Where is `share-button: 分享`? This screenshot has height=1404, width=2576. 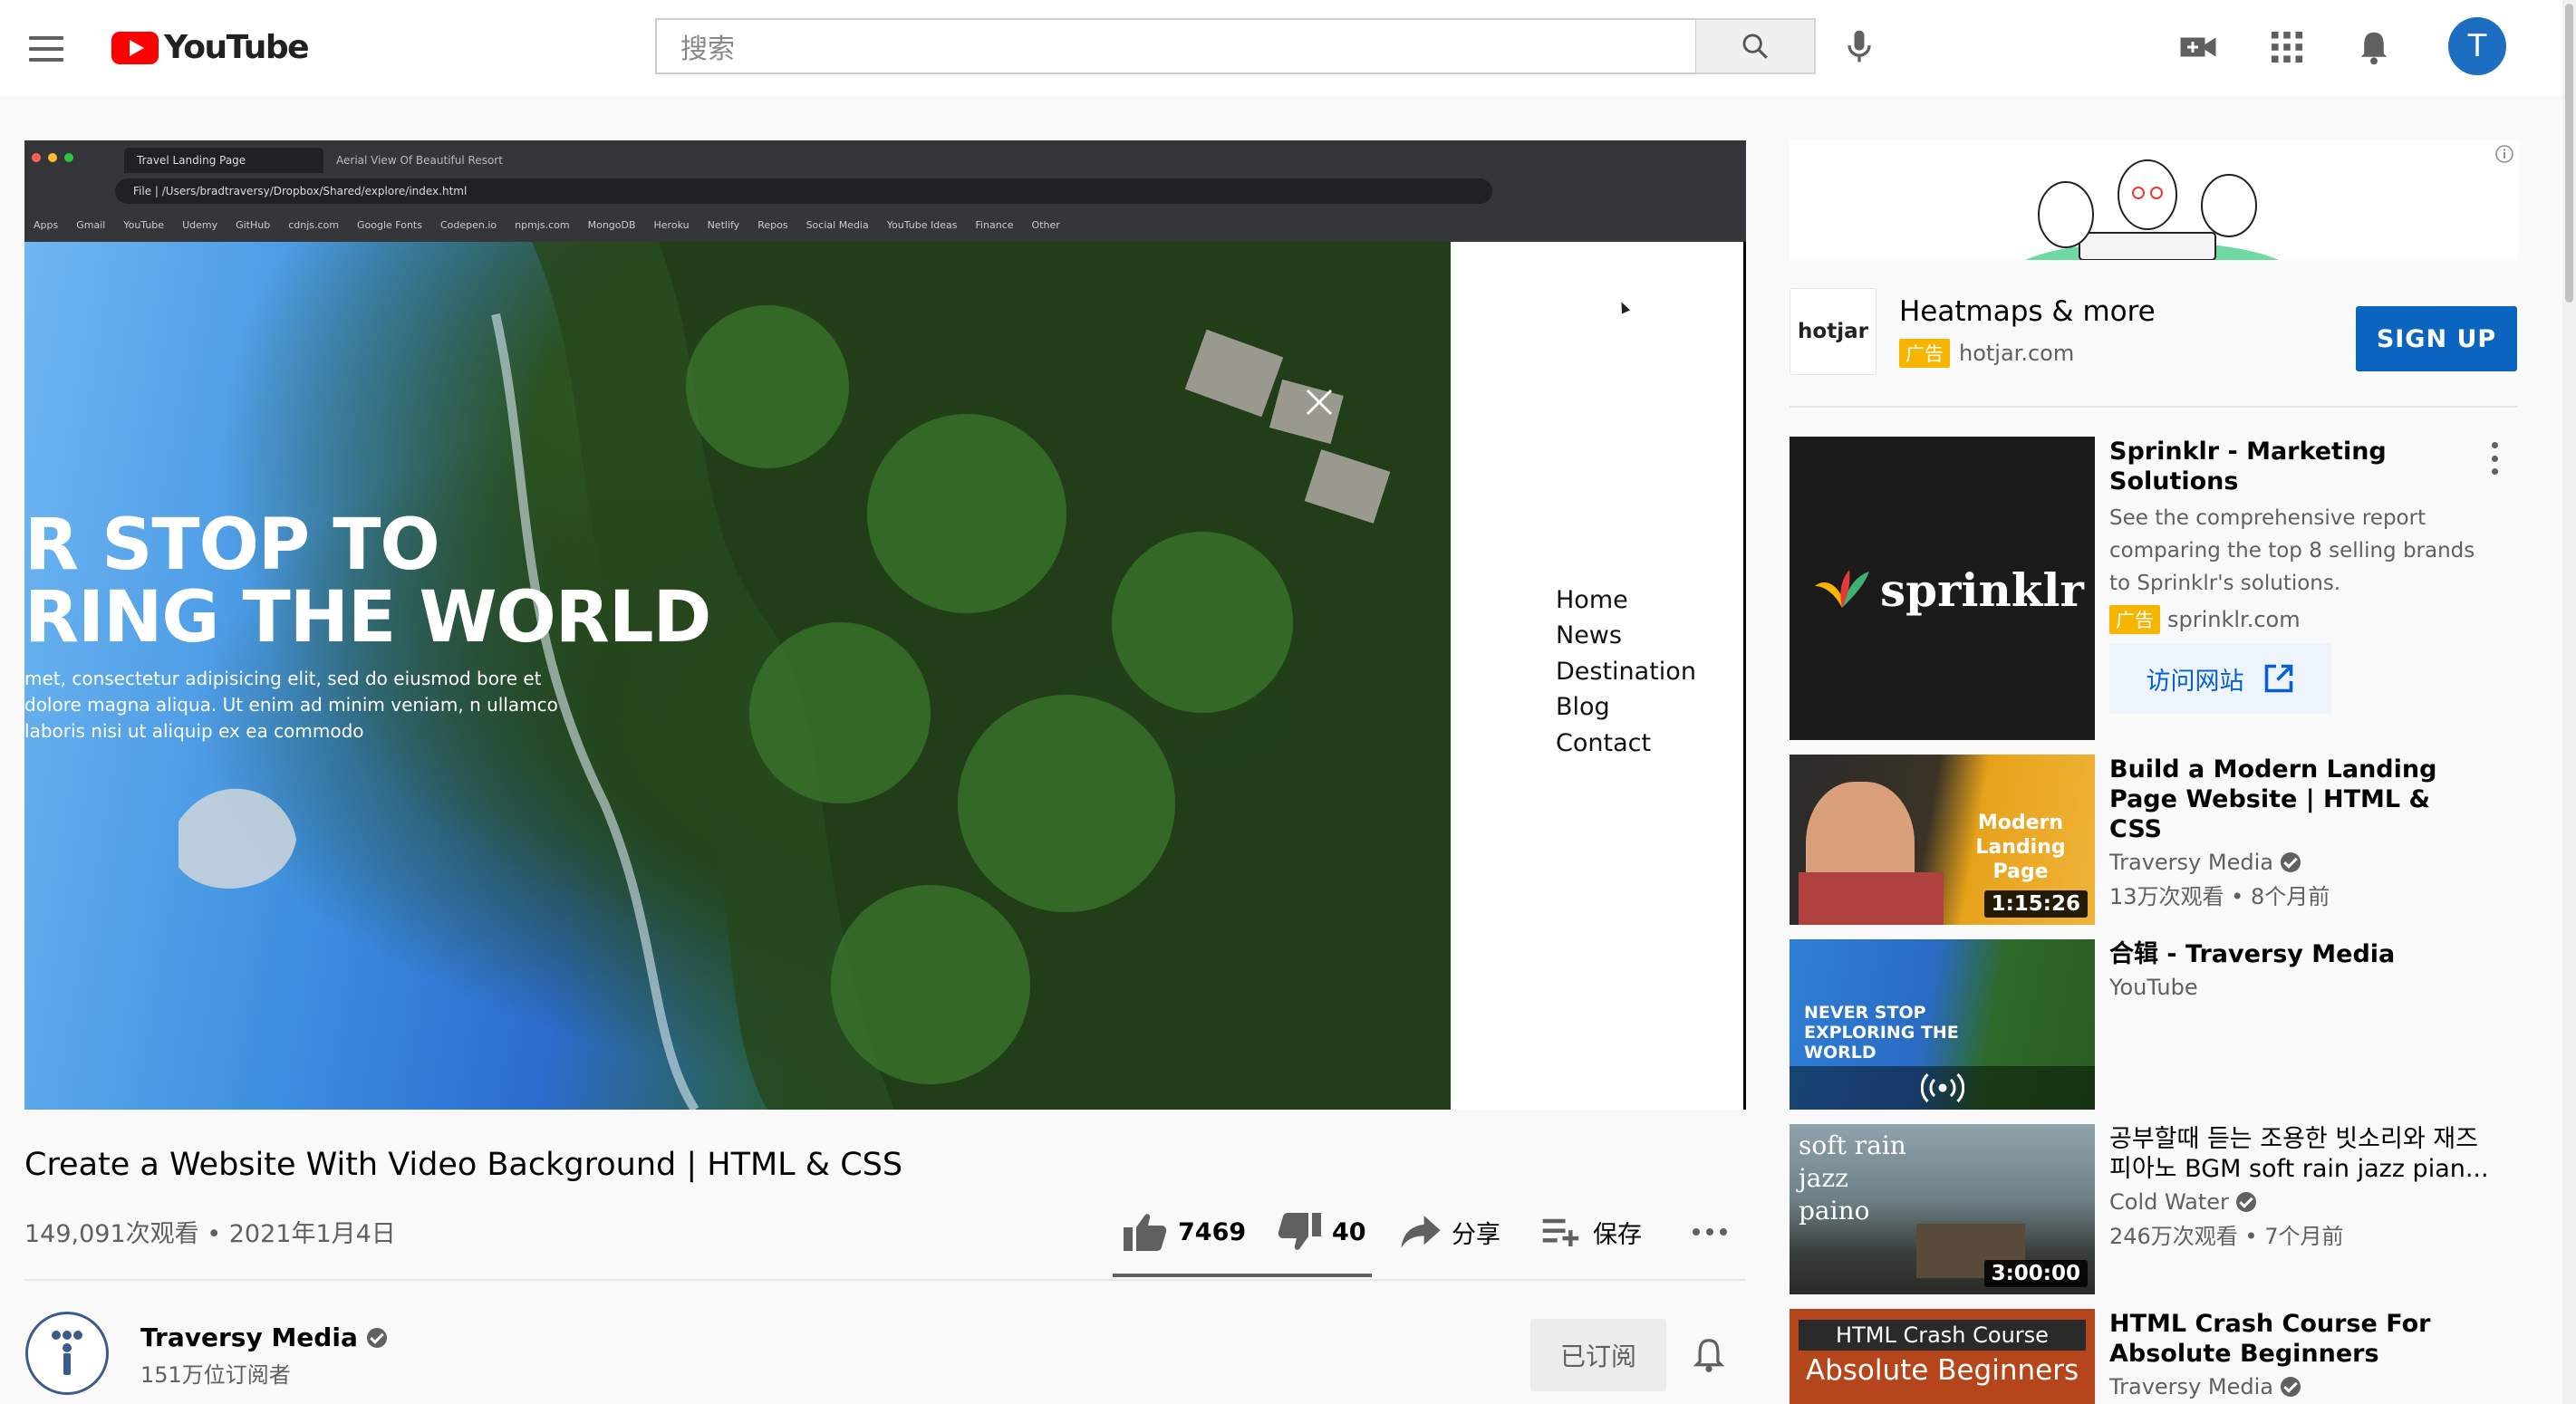
share-button: 分享 is located at coordinates (1450, 1232).